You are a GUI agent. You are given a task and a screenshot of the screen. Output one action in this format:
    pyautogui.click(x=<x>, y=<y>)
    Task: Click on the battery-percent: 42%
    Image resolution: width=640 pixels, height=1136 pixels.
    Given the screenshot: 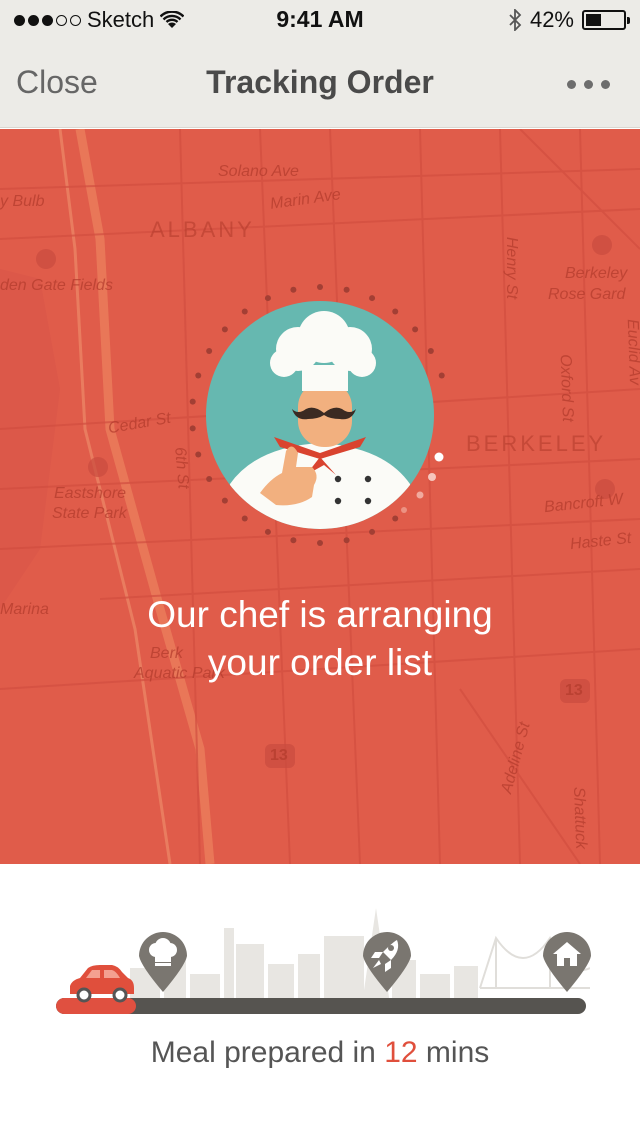 What is the action you would take?
    pyautogui.click(x=551, y=19)
    